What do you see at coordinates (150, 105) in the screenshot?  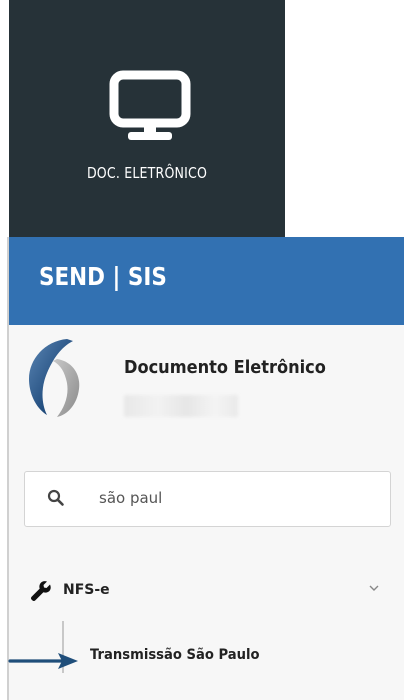 I see `monitor-icon` at bounding box center [150, 105].